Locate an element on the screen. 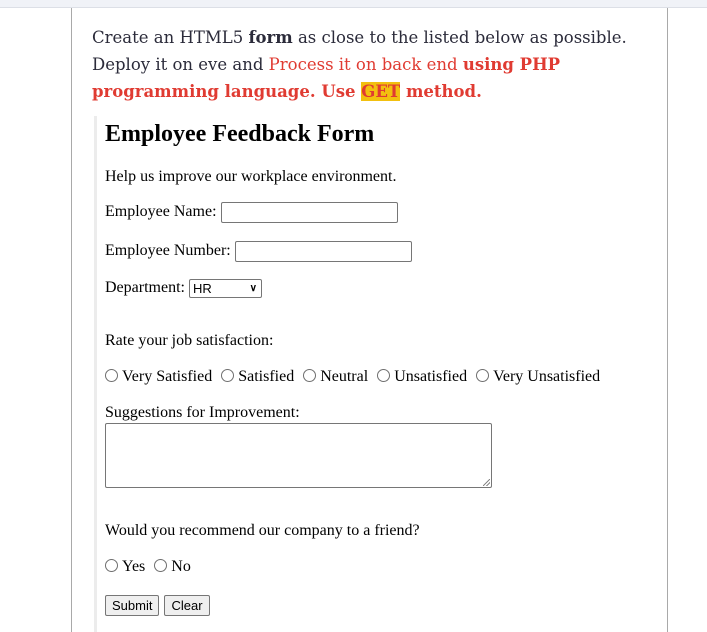 This screenshot has height=632, width=707. employee-number-label: Employee Number: is located at coordinates (168, 251).